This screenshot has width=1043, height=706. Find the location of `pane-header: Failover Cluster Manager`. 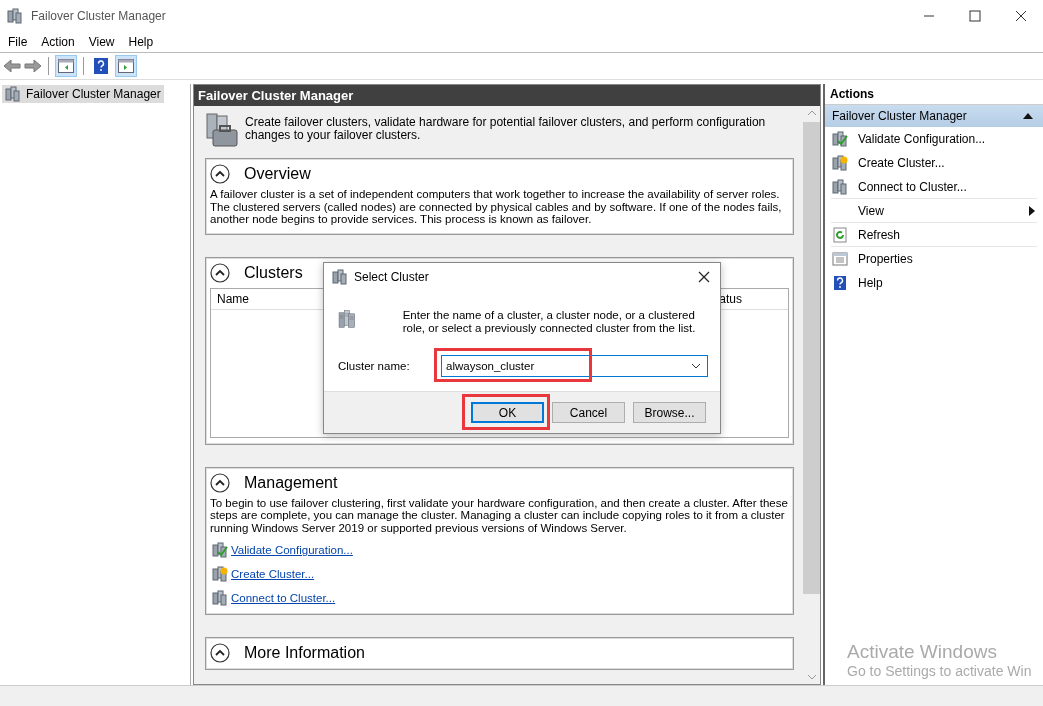

pane-header: Failover Cluster Manager is located at coordinates (507, 95).